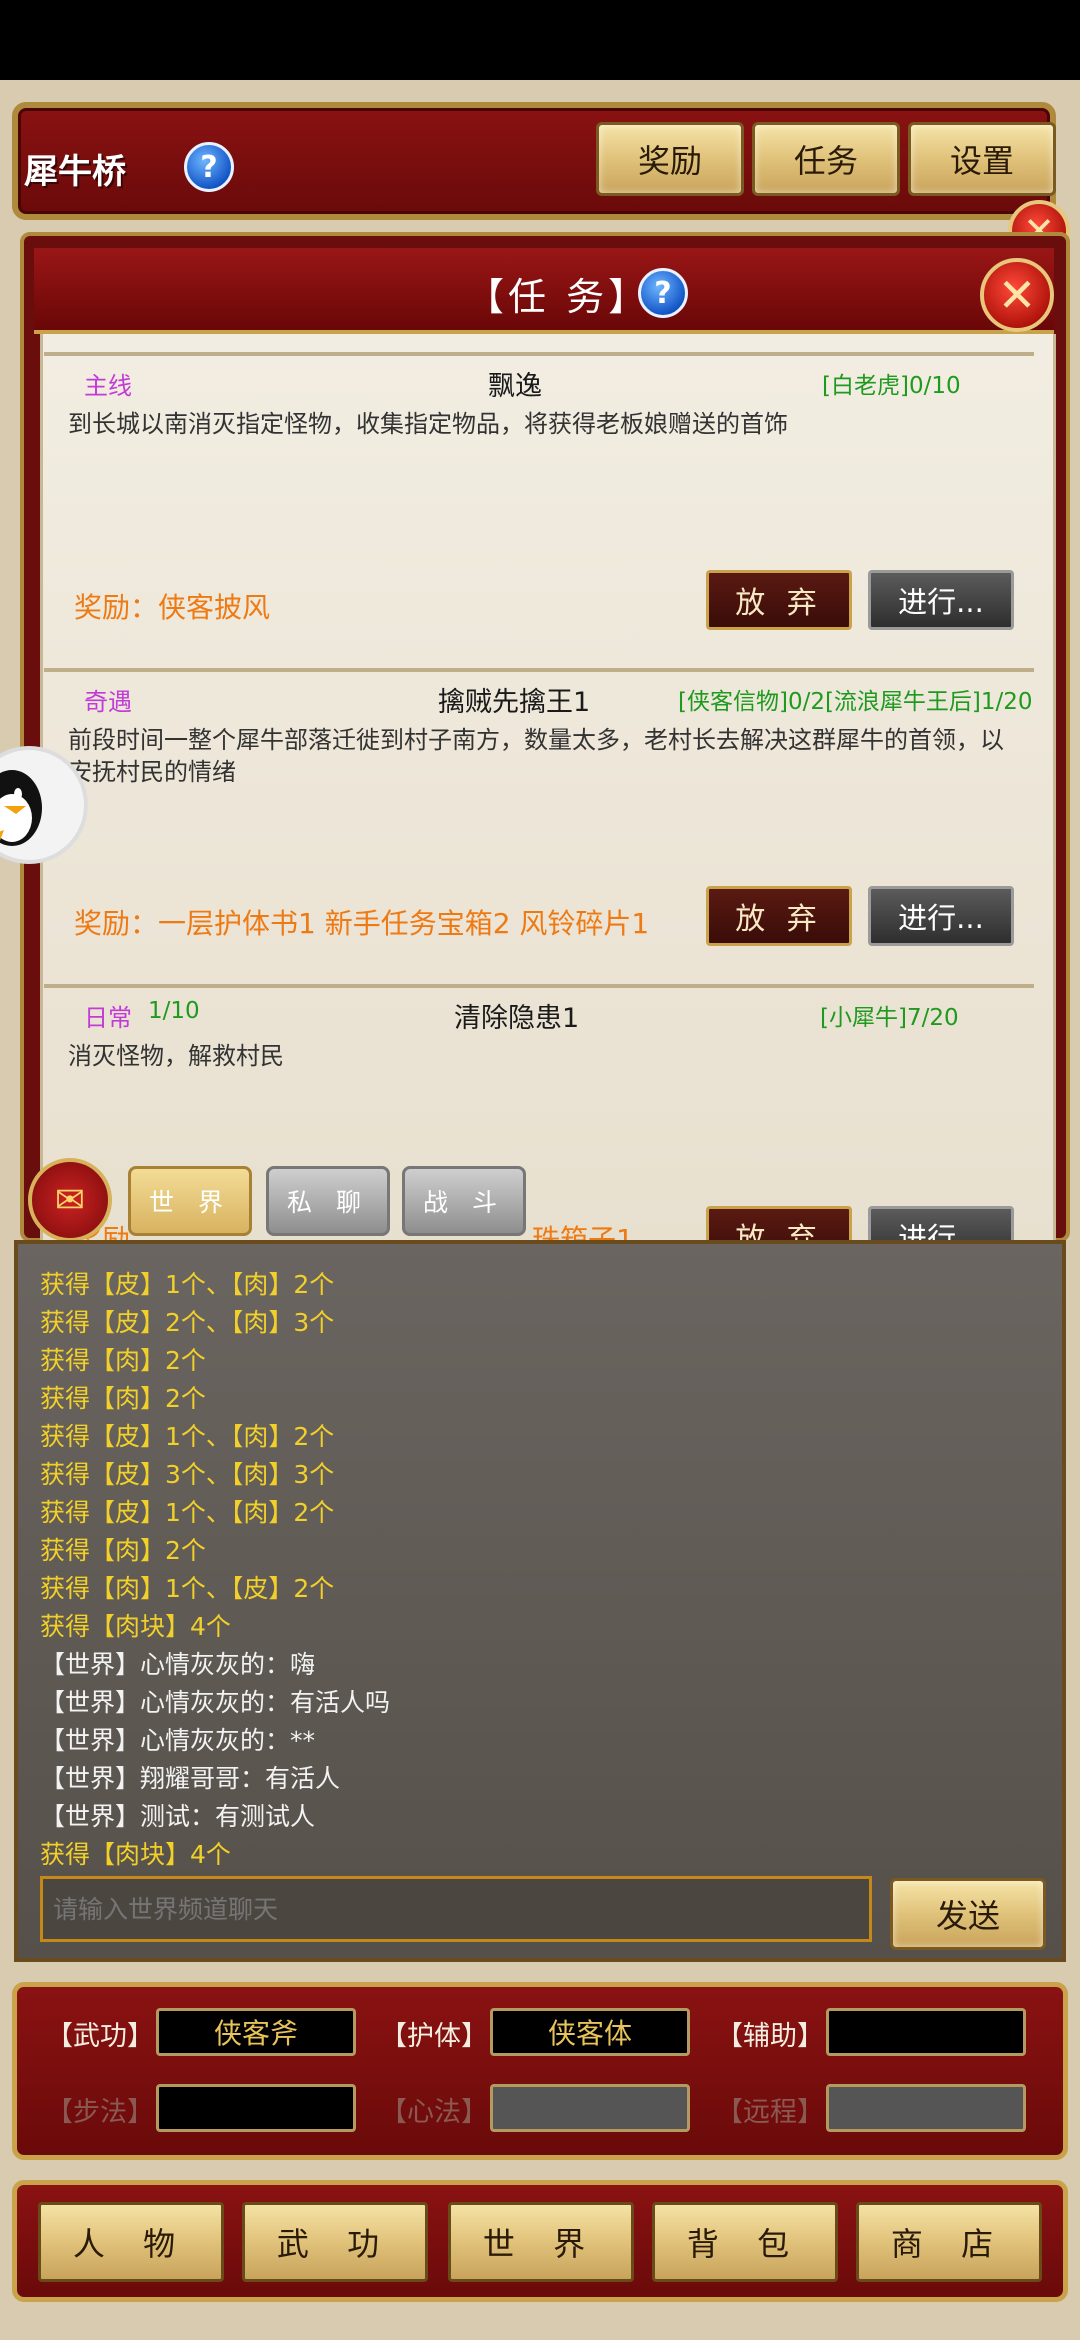 Image resolution: width=1080 pixels, height=2340 pixels. I want to click on martial-slot: 侠客斧, so click(256, 2032).